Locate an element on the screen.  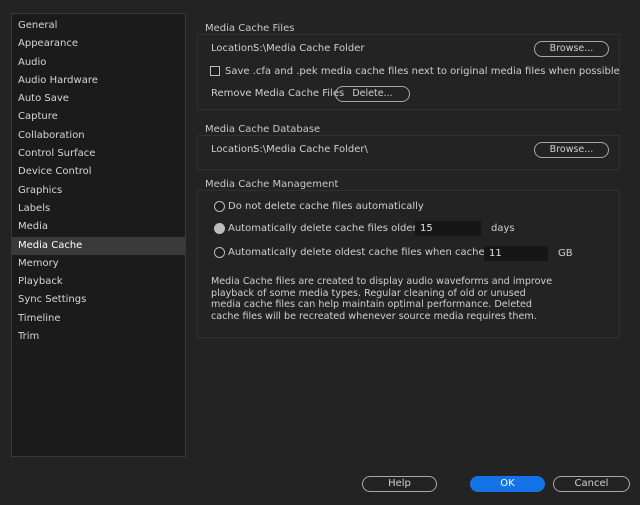
sidebar-item-trim: Trim is located at coordinates (98, 337).